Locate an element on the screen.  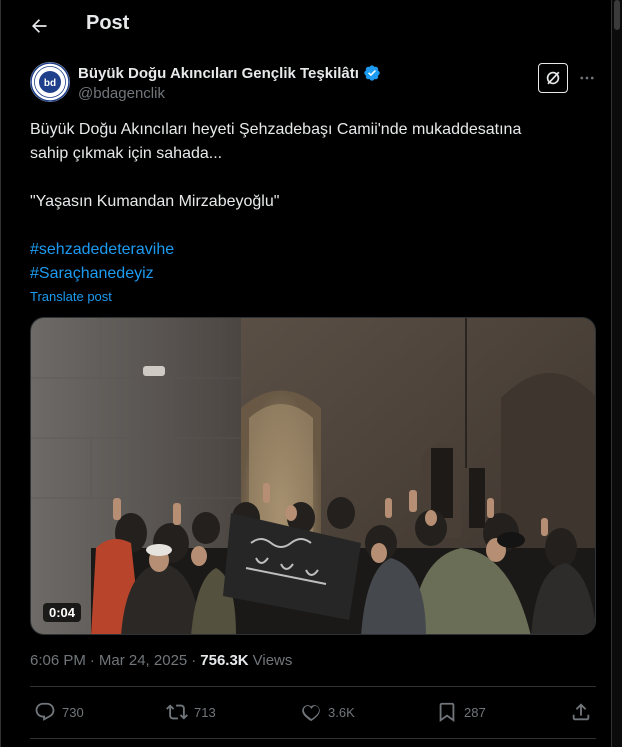
arrow-left-icon is located at coordinates (39, 26).